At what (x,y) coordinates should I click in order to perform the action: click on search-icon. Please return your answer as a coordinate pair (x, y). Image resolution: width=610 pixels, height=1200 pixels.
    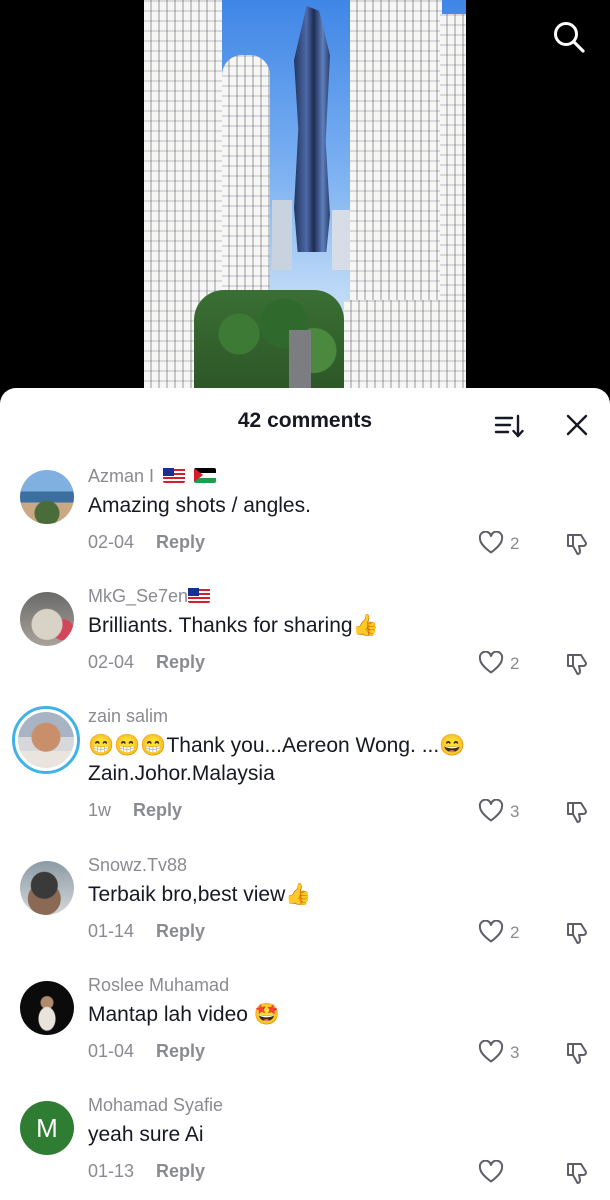
    Looking at the image, I should click on (569, 37).